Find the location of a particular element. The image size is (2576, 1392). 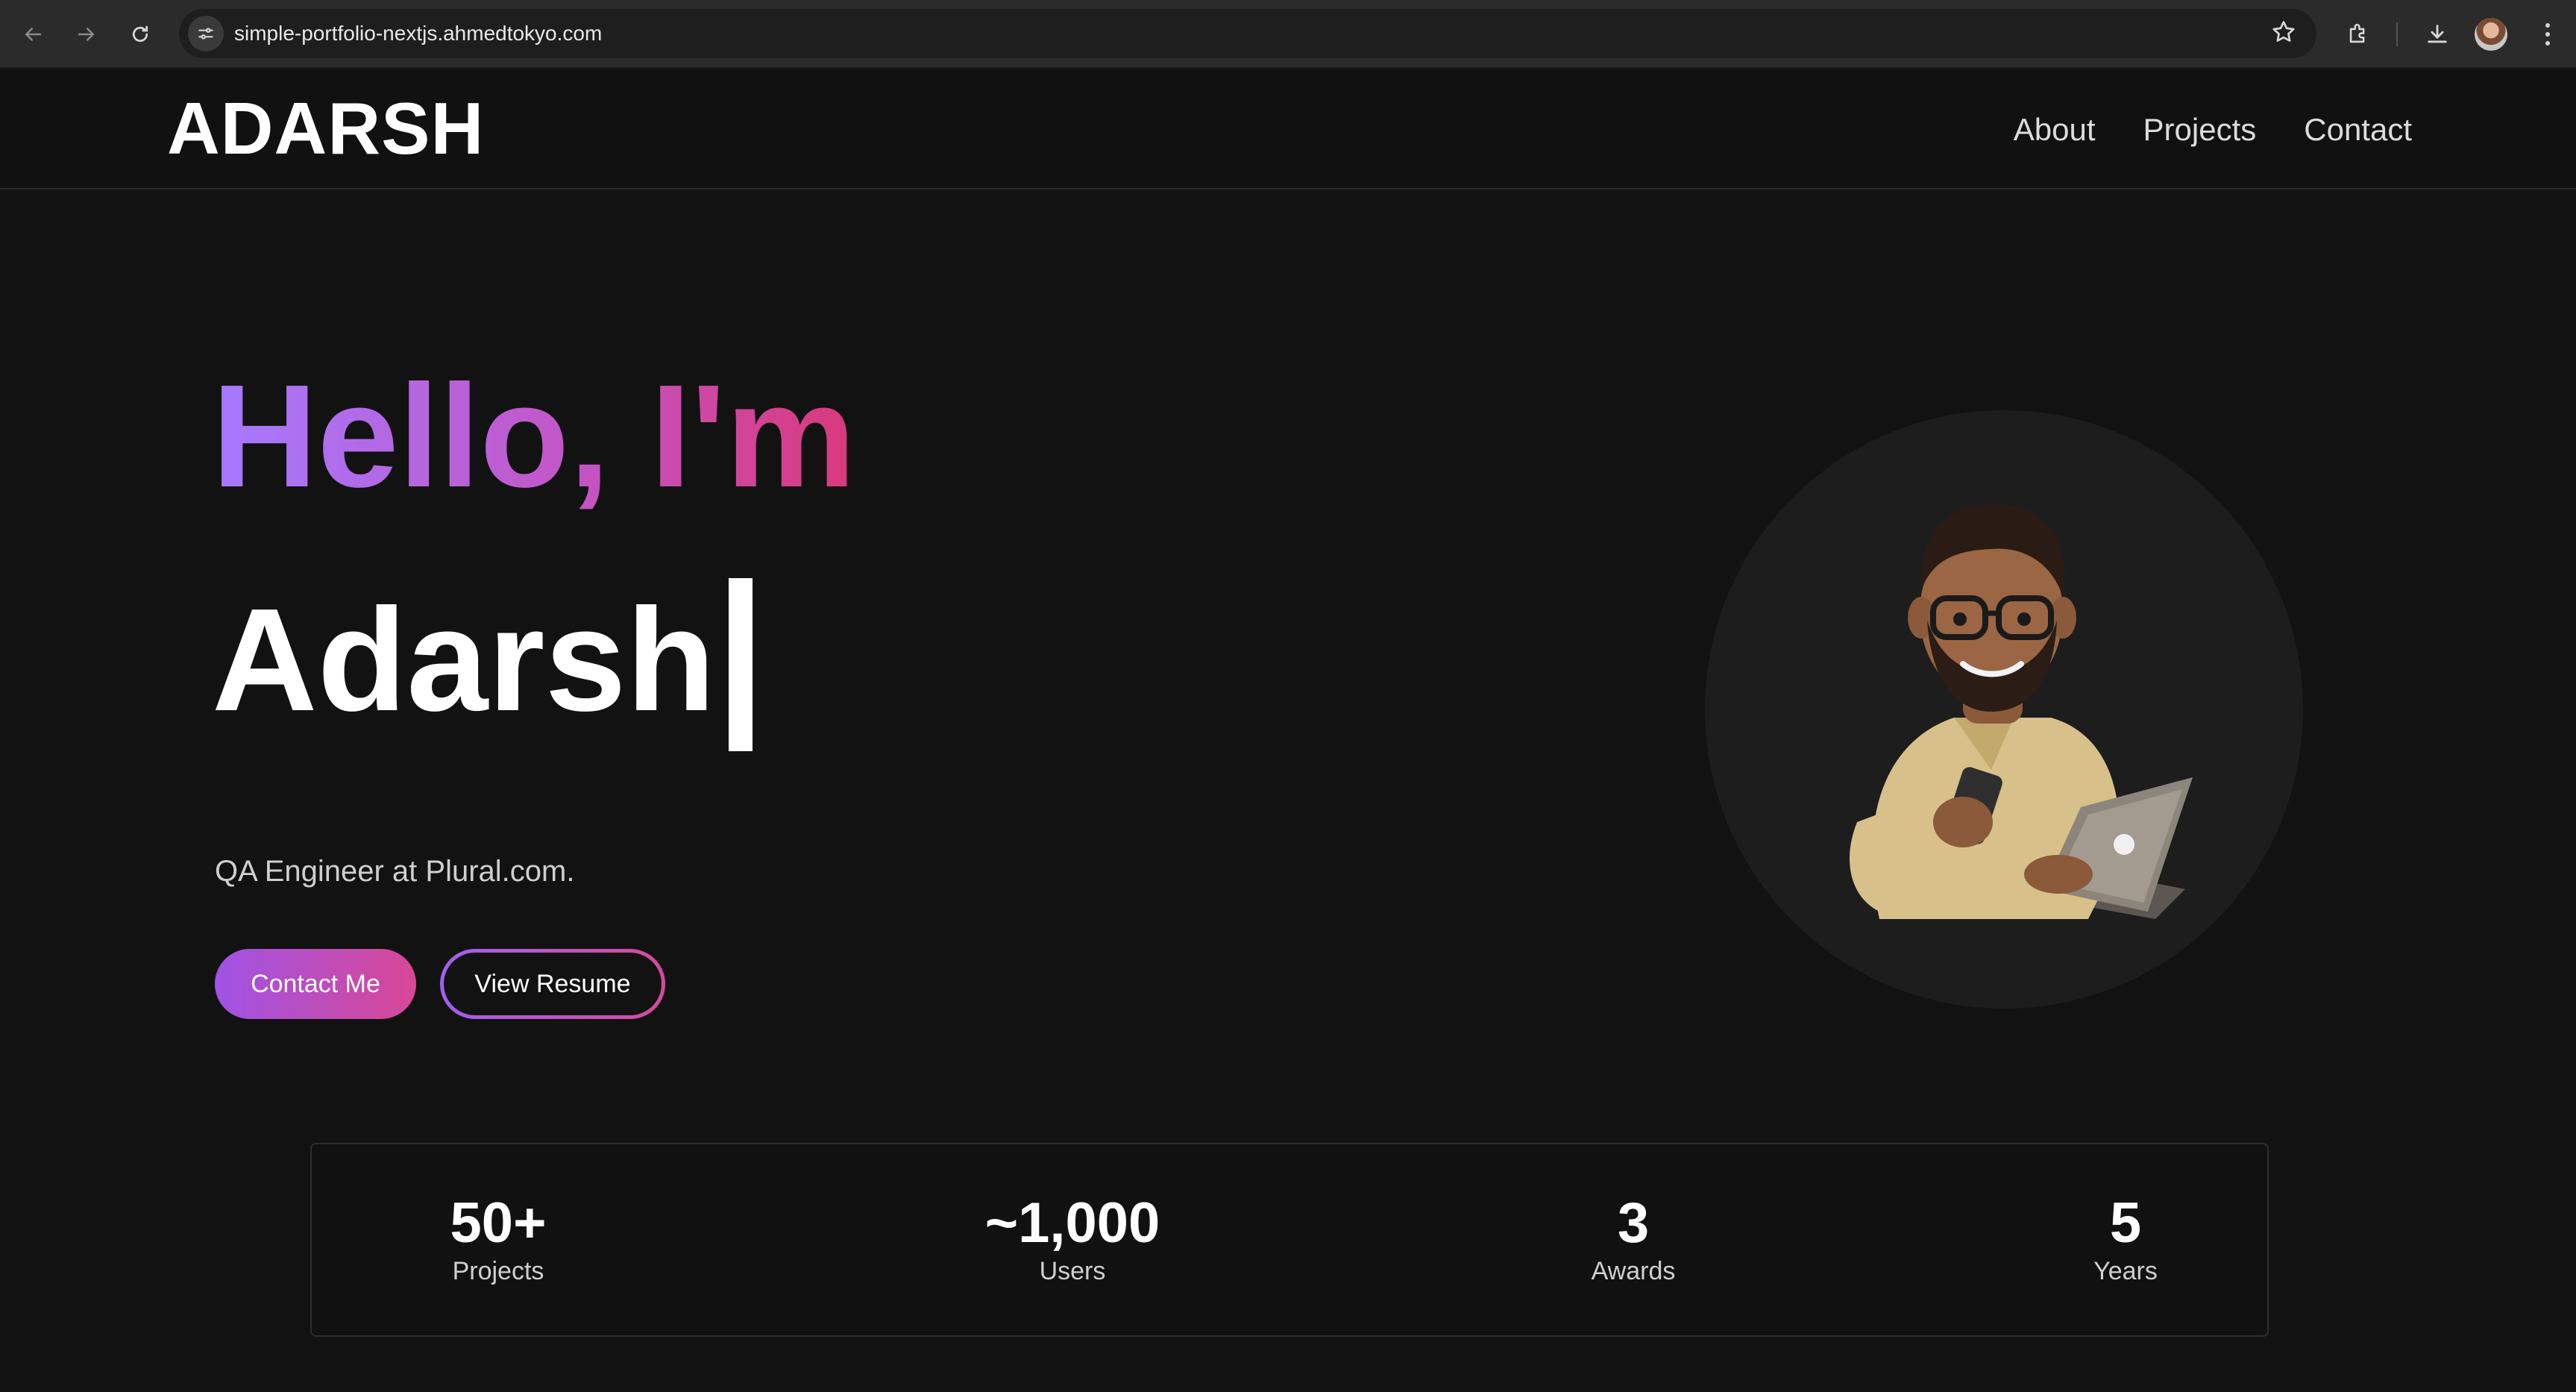

contact-me-button: Contact Me is located at coordinates (315, 984).